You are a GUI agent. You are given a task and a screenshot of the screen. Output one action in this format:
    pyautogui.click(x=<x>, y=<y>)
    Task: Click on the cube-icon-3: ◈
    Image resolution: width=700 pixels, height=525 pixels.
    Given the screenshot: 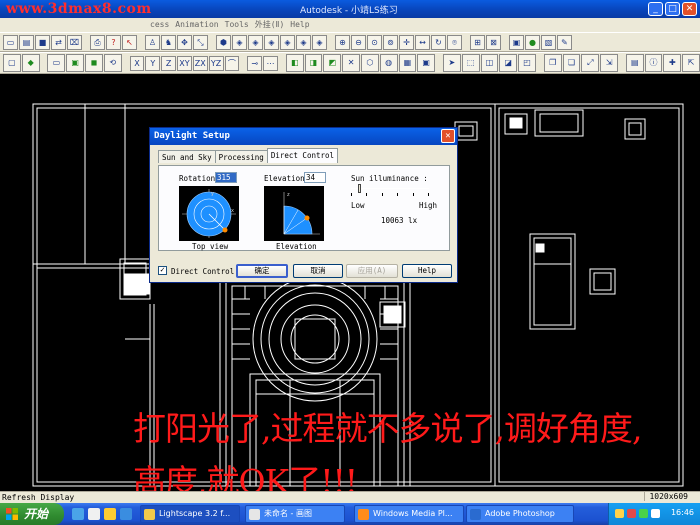 What is the action you would take?
    pyautogui.click(x=271, y=42)
    